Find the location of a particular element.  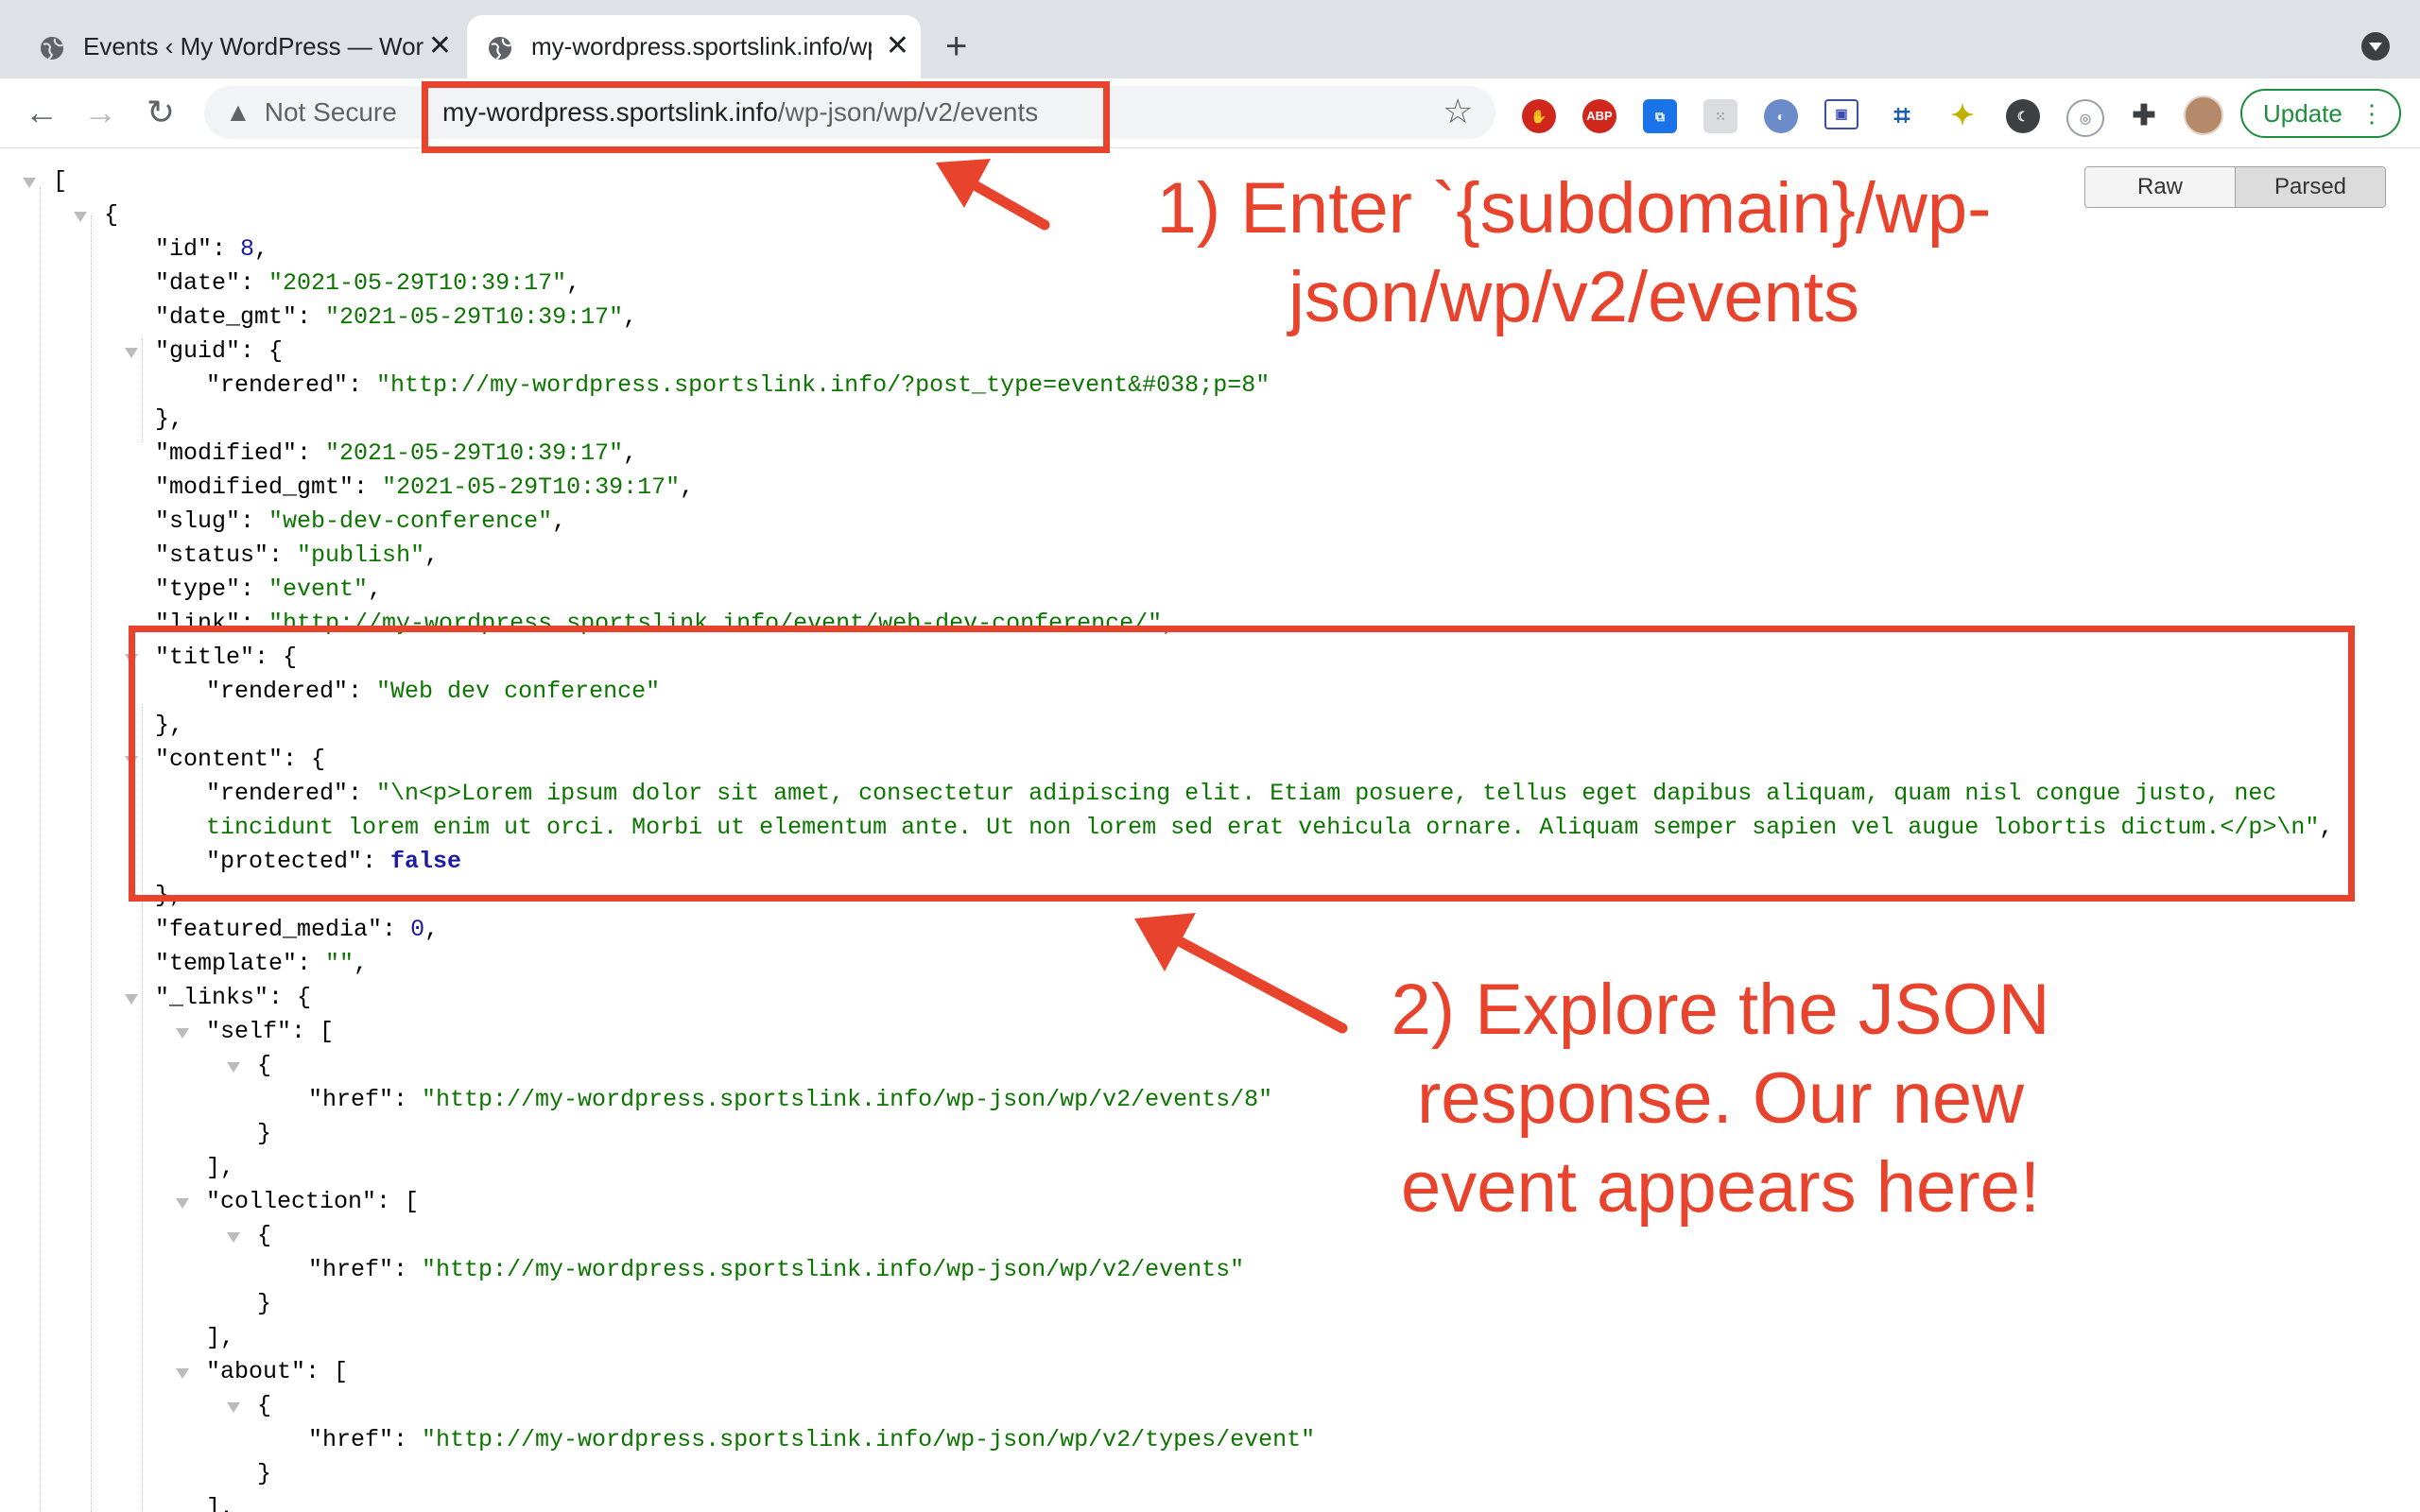

arrow-to-json is located at coordinates (1241, 973).